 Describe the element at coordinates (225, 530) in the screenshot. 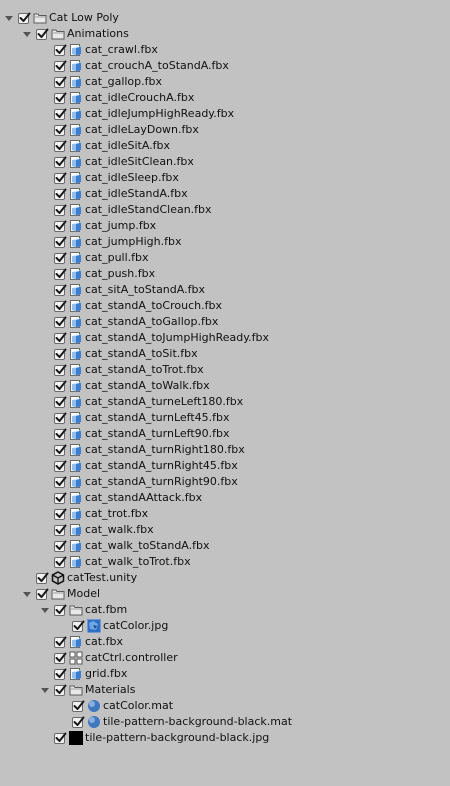

I see `tree-row: cat_walk.fbx` at that location.